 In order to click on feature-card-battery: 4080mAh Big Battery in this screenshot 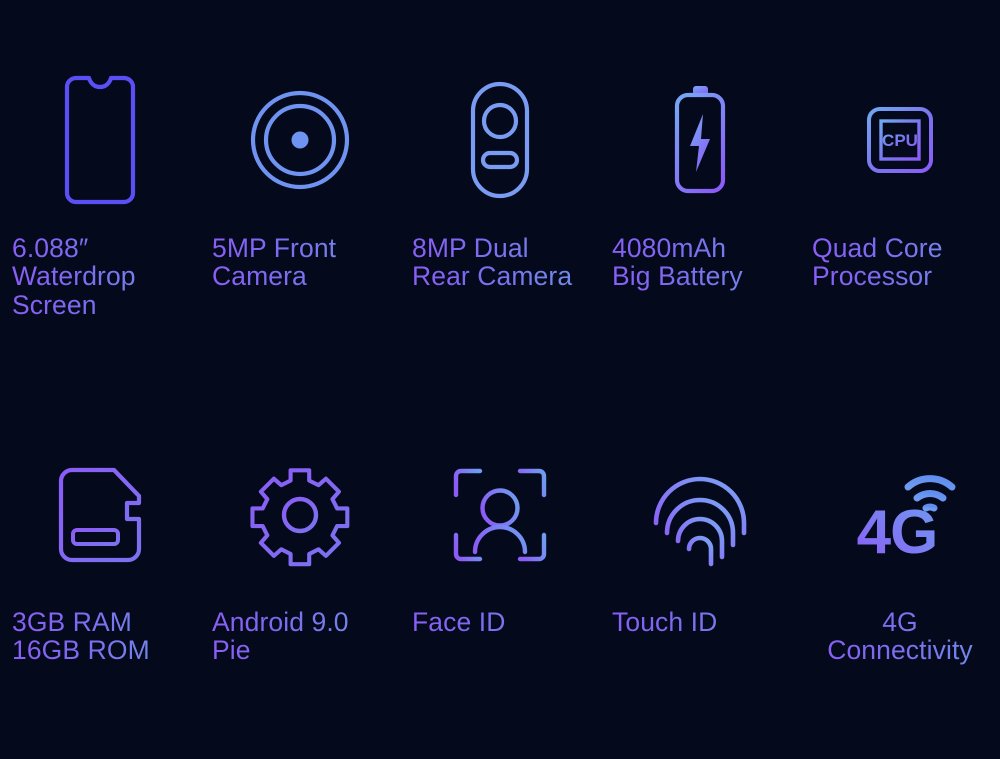, I will do `click(700, 210)`.